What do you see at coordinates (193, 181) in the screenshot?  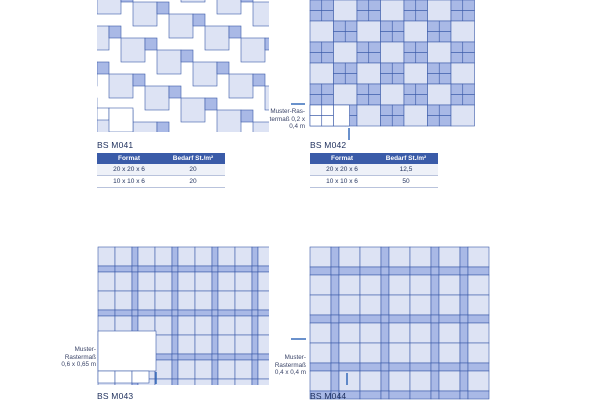 I see `cell-bedarf: 20` at bounding box center [193, 181].